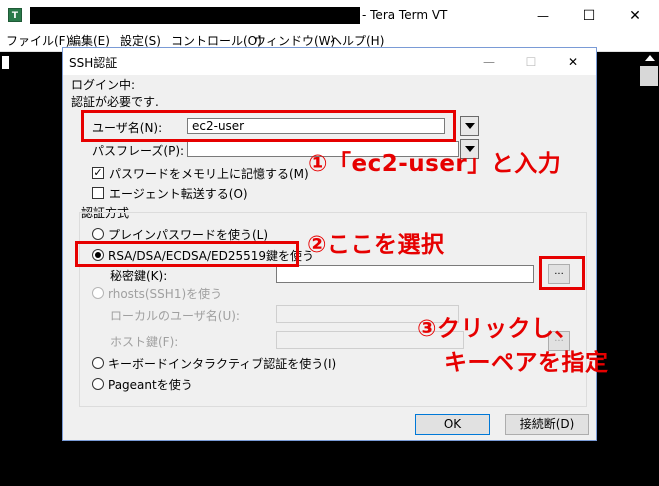  What do you see at coordinates (209, 174) in the screenshot?
I see `remember-password-label: パスワードをメモリ上に記憶する(M)` at bounding box center [209, 174].